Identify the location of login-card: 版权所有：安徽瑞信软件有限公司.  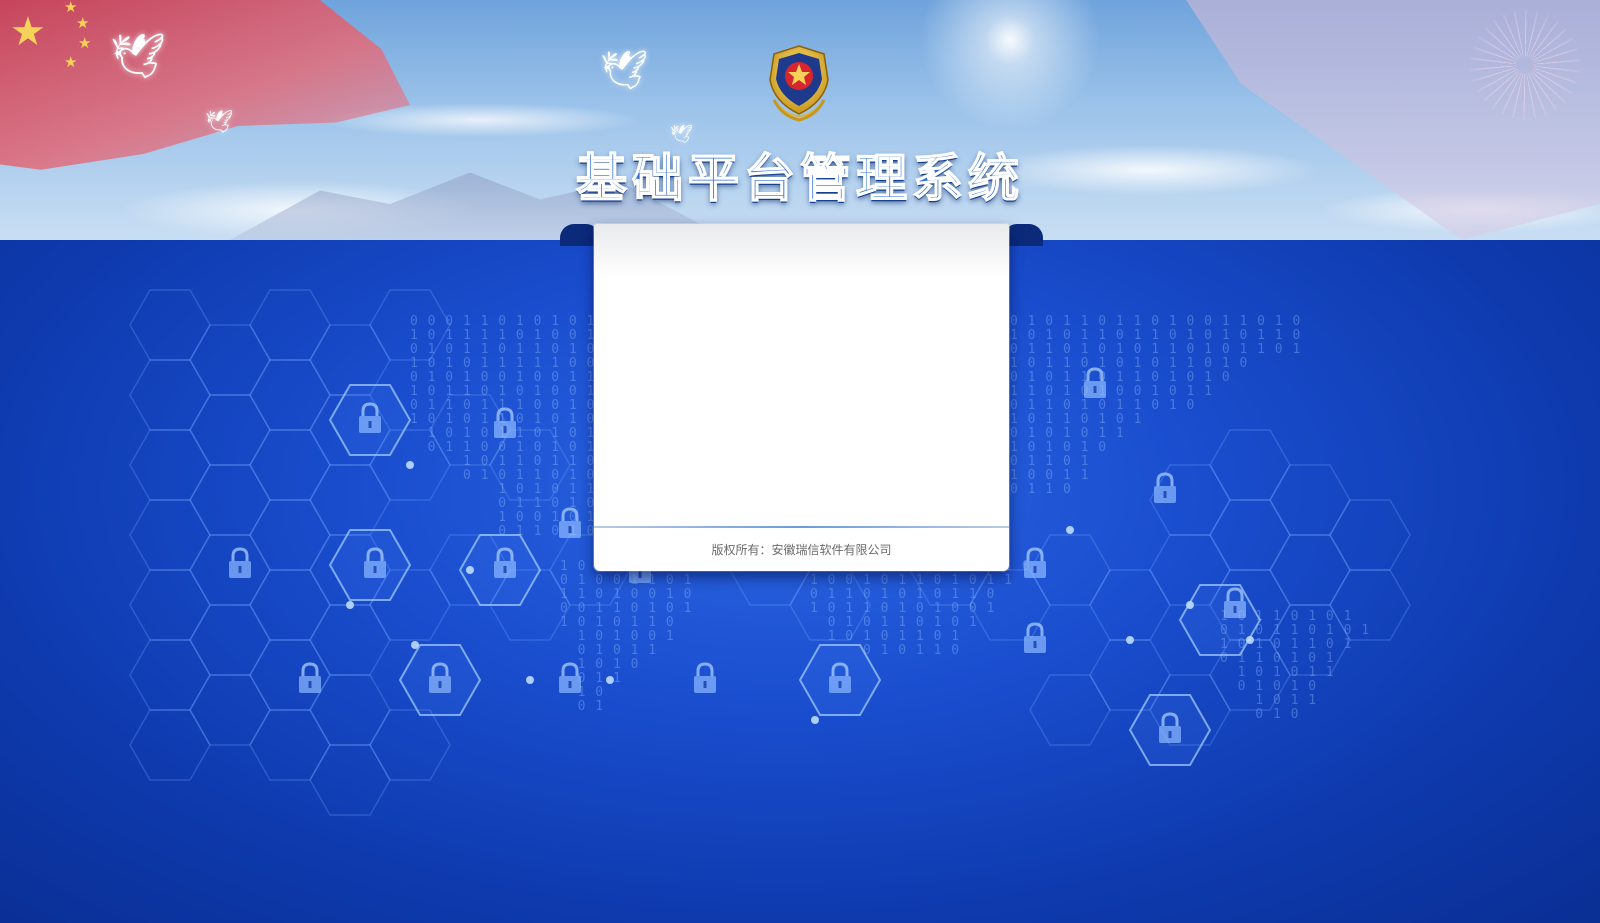
(801, 397).